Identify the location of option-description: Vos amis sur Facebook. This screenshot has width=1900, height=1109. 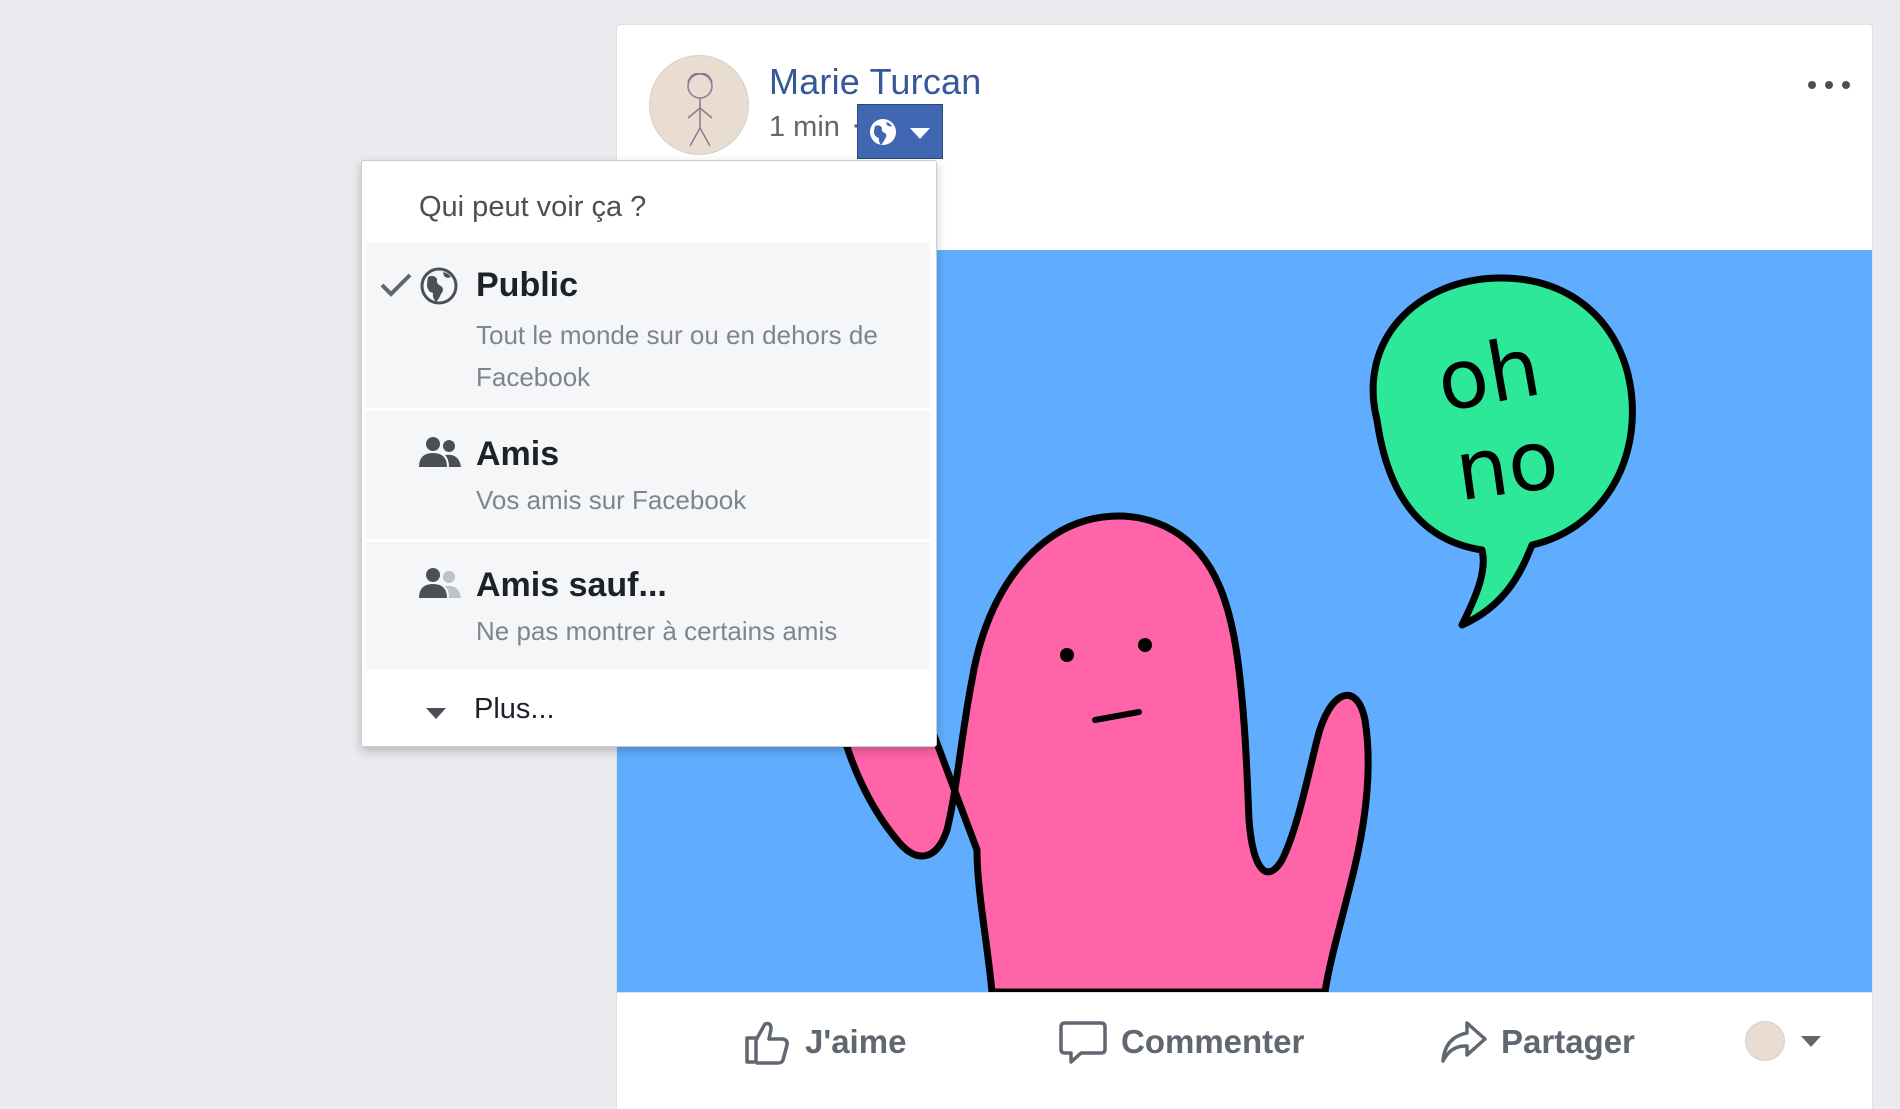
(611, 500).